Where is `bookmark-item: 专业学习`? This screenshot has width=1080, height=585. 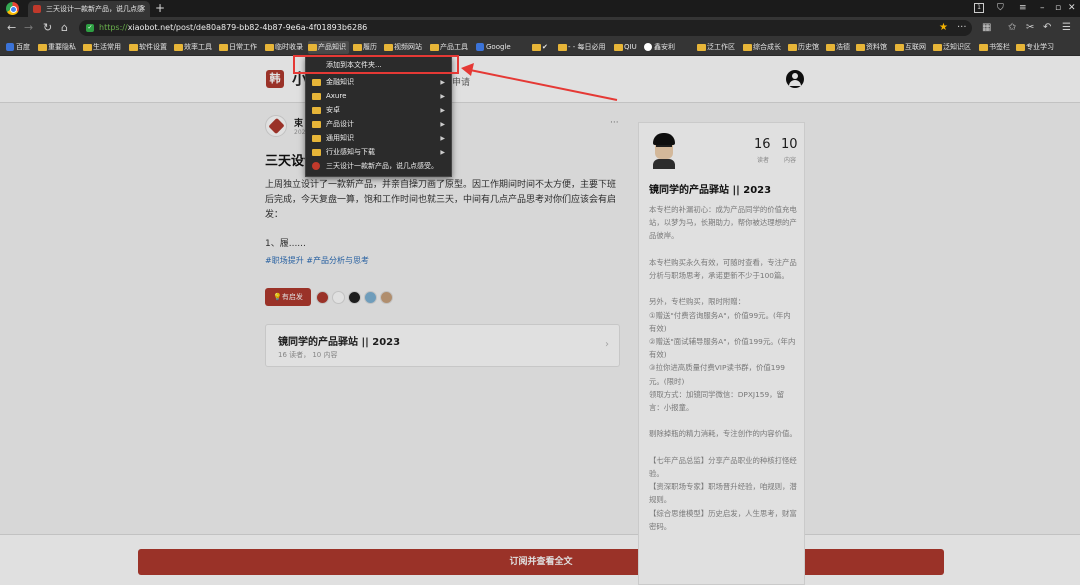
bookmark-item: 专业学习 is located at coordinates (1036, 47).